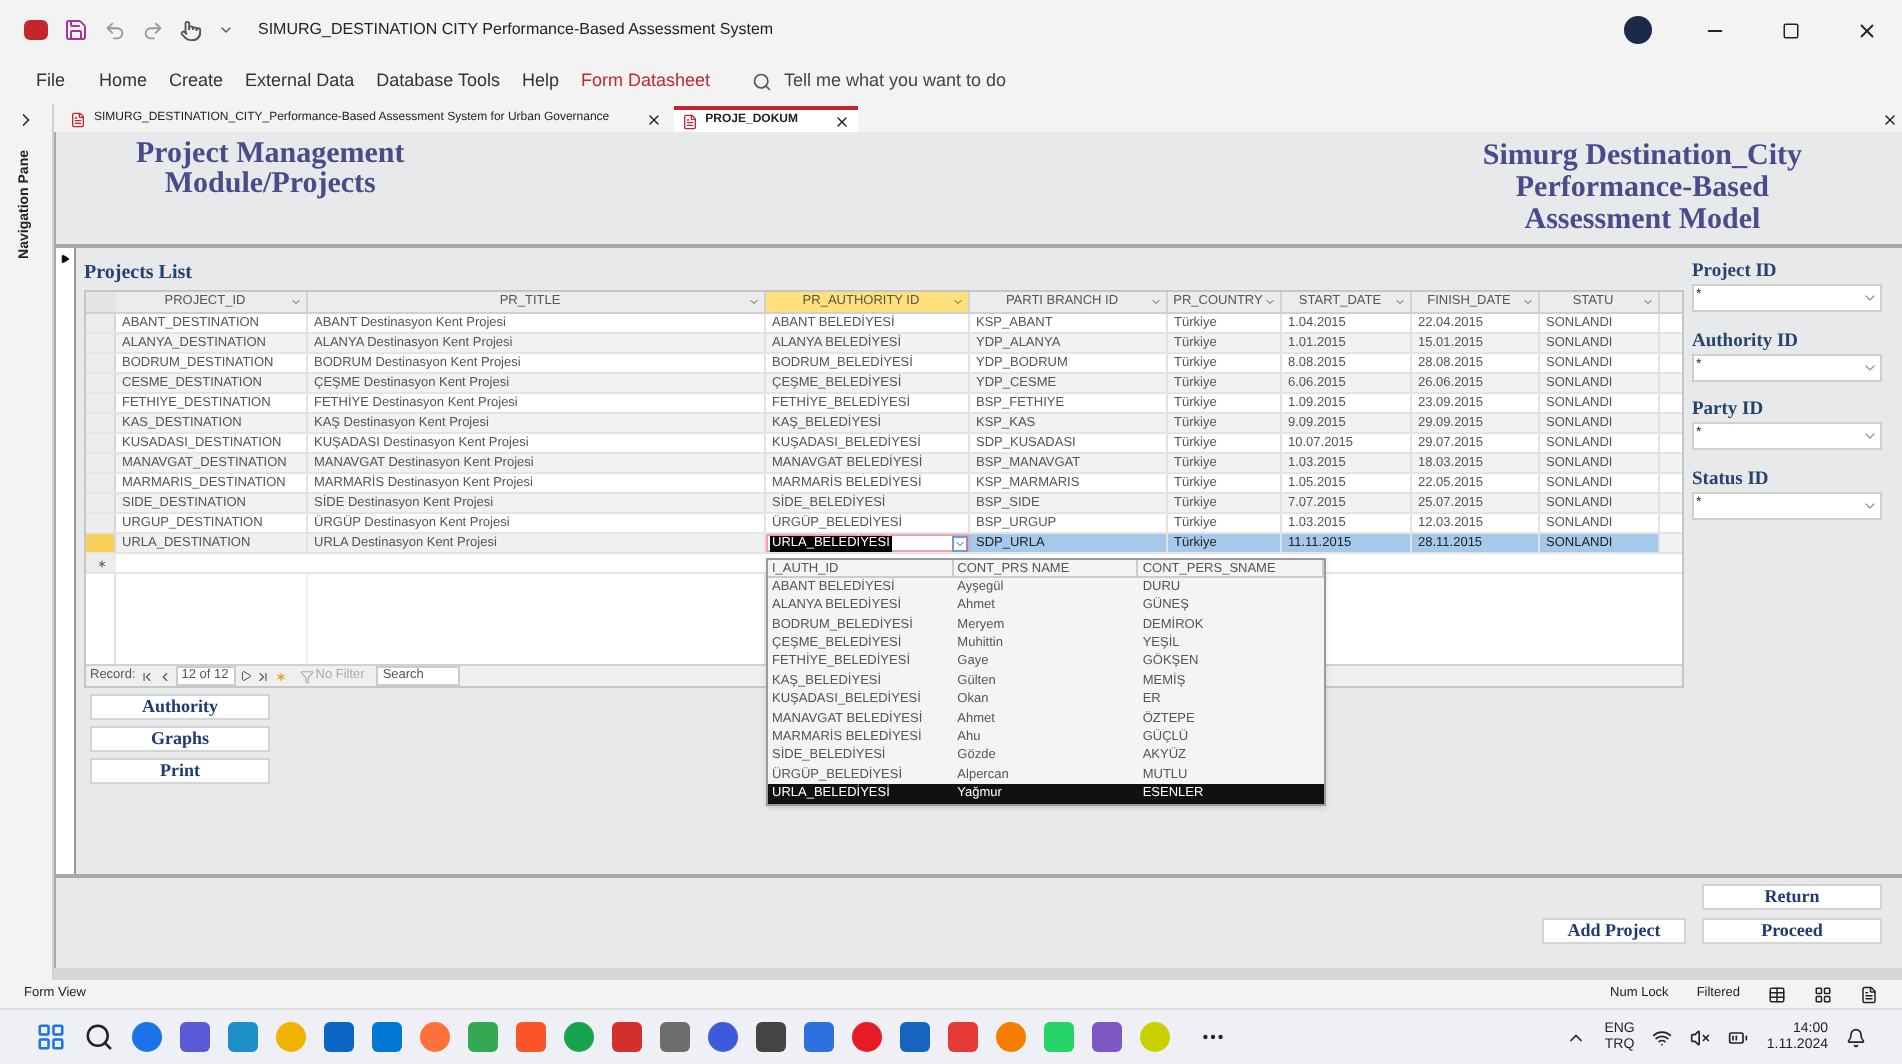 This screenshot has height=1064, width=1902. What do you see at coordinates (1642, 220) in the screenshot?
I see `model-title: Assessment Model` at bounding box center [1642, 220].